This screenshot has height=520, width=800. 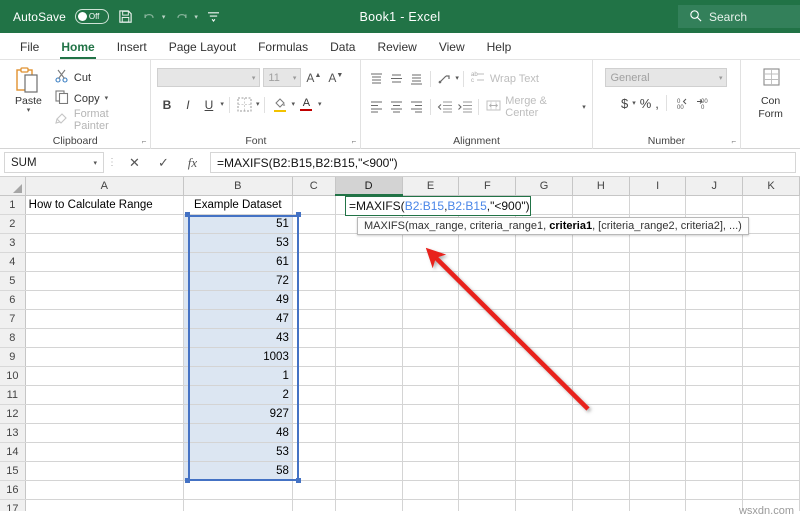 I want to click on cell-c12, so click(x=314, y=414).